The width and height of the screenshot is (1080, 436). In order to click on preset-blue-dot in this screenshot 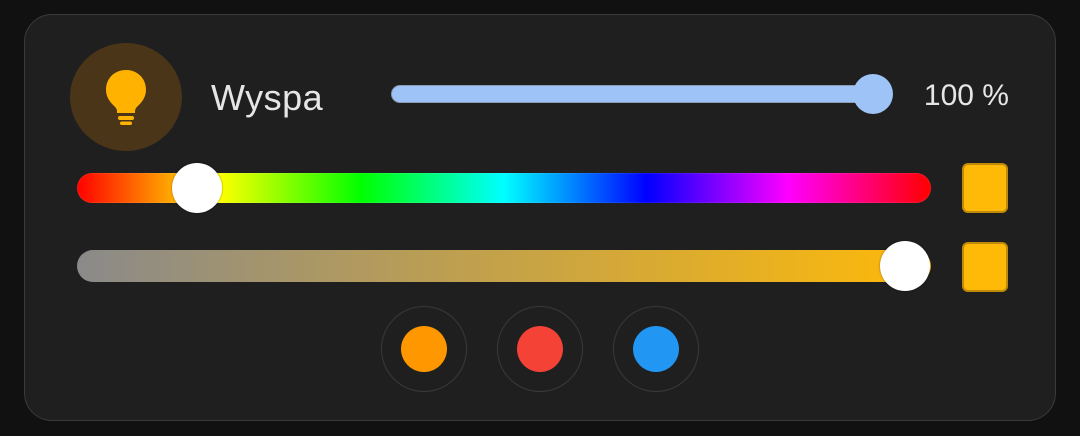, I will do `click(656, 349)`.